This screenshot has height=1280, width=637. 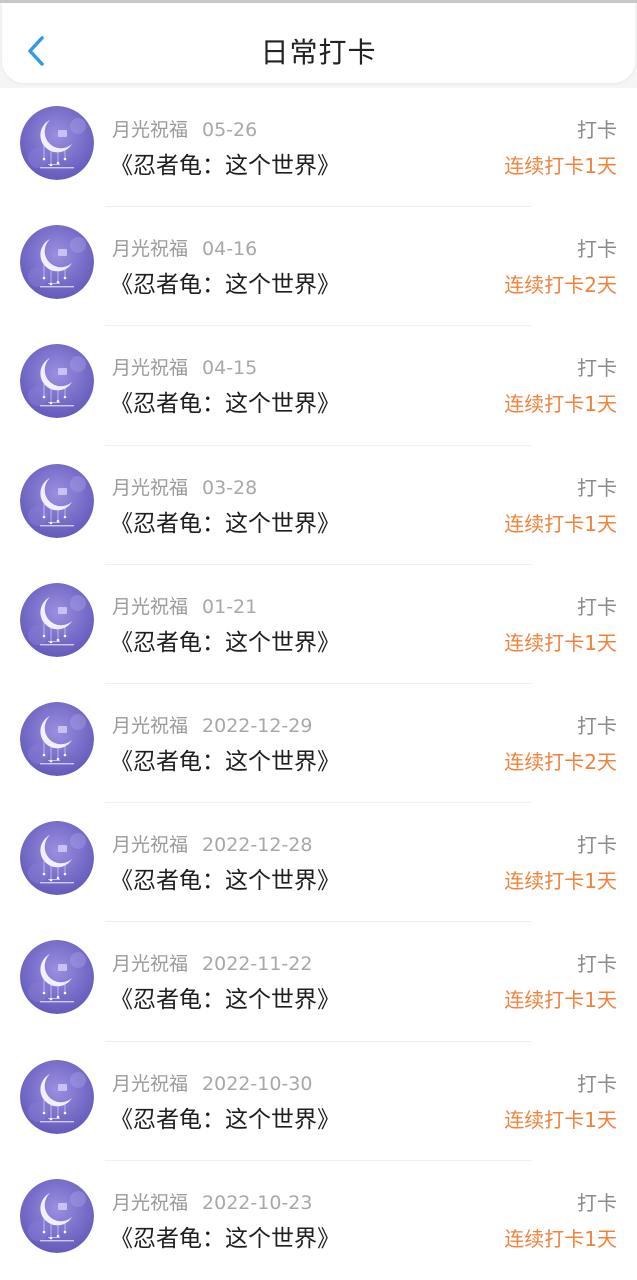 I want to click on item-meta: 月光祝福 2022-11-22, so click(x=212, y=962).